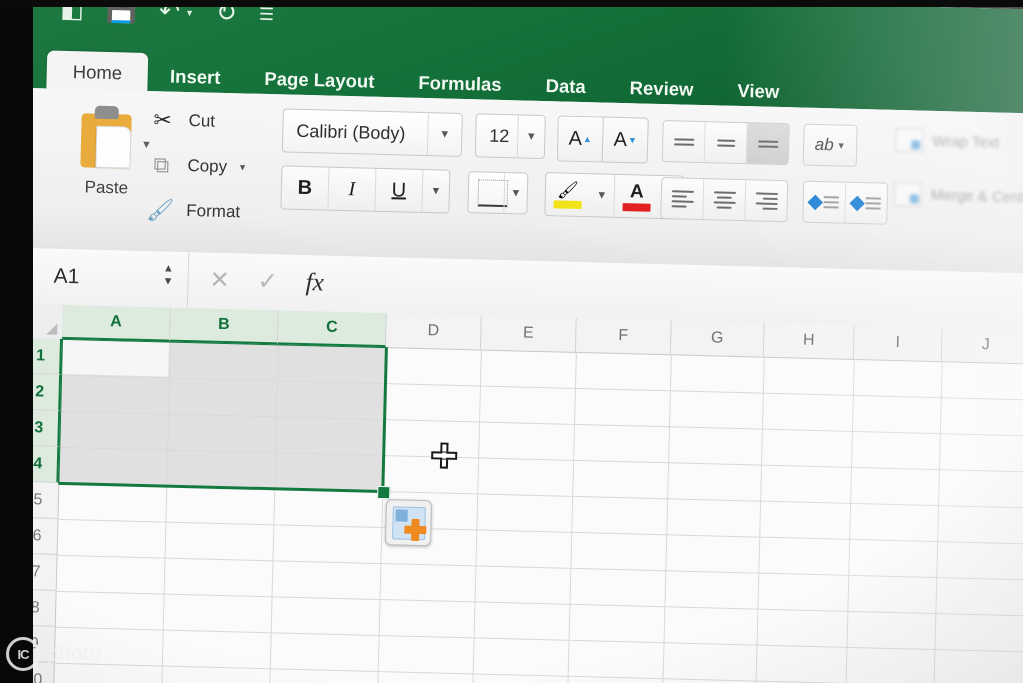  I want to click on grow-font-button: A ▲, so click(579, 139).